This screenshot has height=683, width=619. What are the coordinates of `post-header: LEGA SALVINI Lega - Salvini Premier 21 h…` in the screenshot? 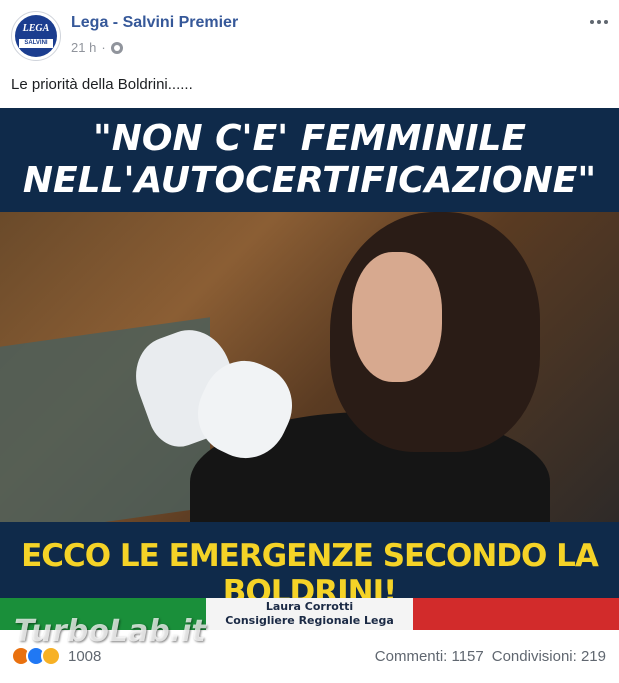 It's located at (309, 35).